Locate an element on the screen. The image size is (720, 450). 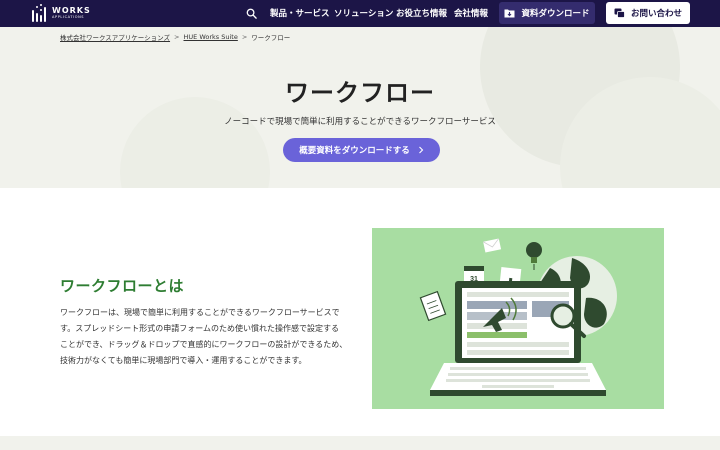
breadcrumb-home: 株式会社ワークスアプリケーションズ is located at coordinates (115, 37).